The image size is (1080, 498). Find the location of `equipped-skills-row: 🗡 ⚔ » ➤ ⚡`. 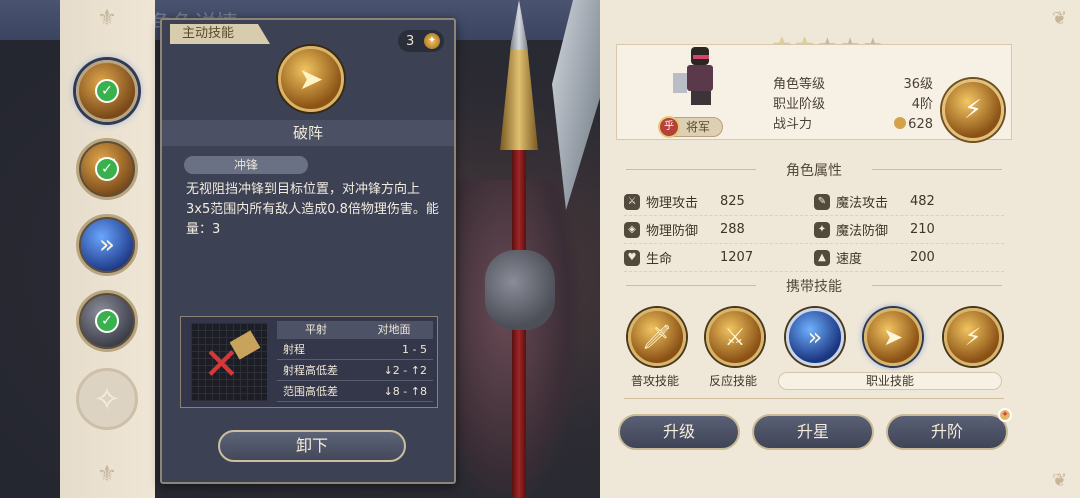

equipped-skills-row: 🗡 ⚔ » ➤ ⚡ is located at coordinates (814, 338).